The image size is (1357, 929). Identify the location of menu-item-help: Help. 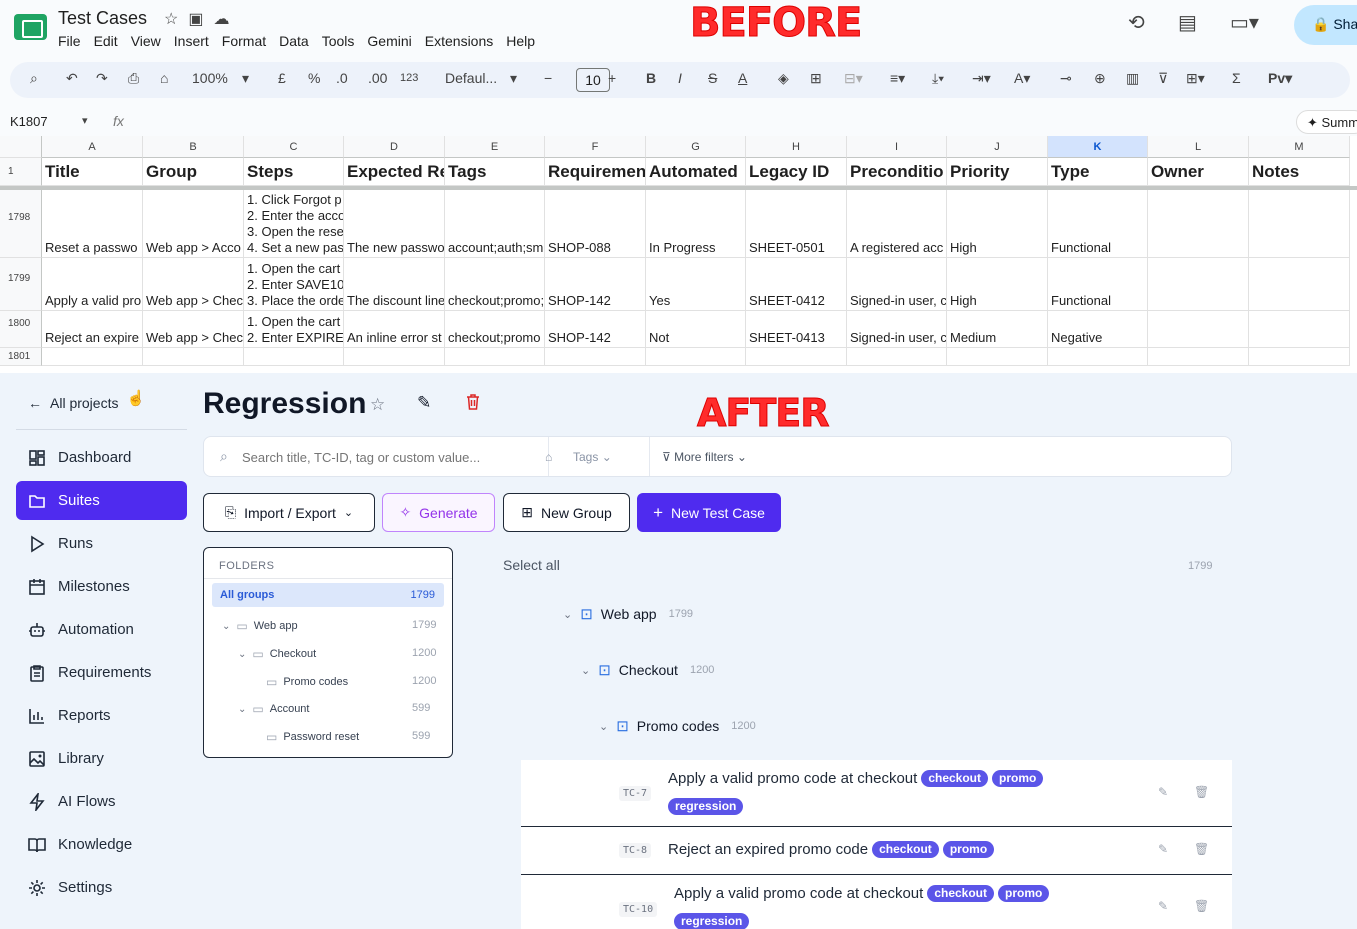
(520, 41).